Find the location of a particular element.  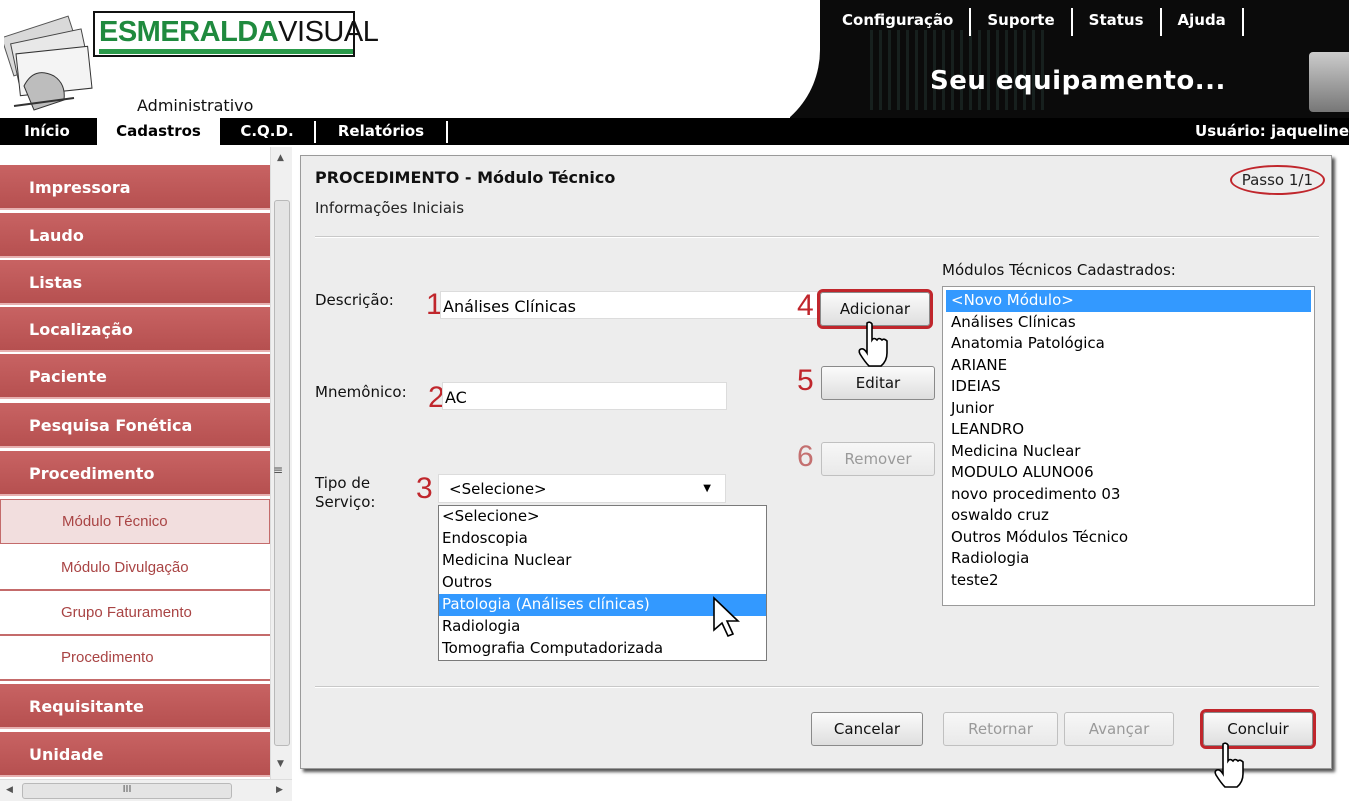

sidebar-item-pesquisa-fonetica: Pesquisa Fonética is located at coordinates (135, 425).